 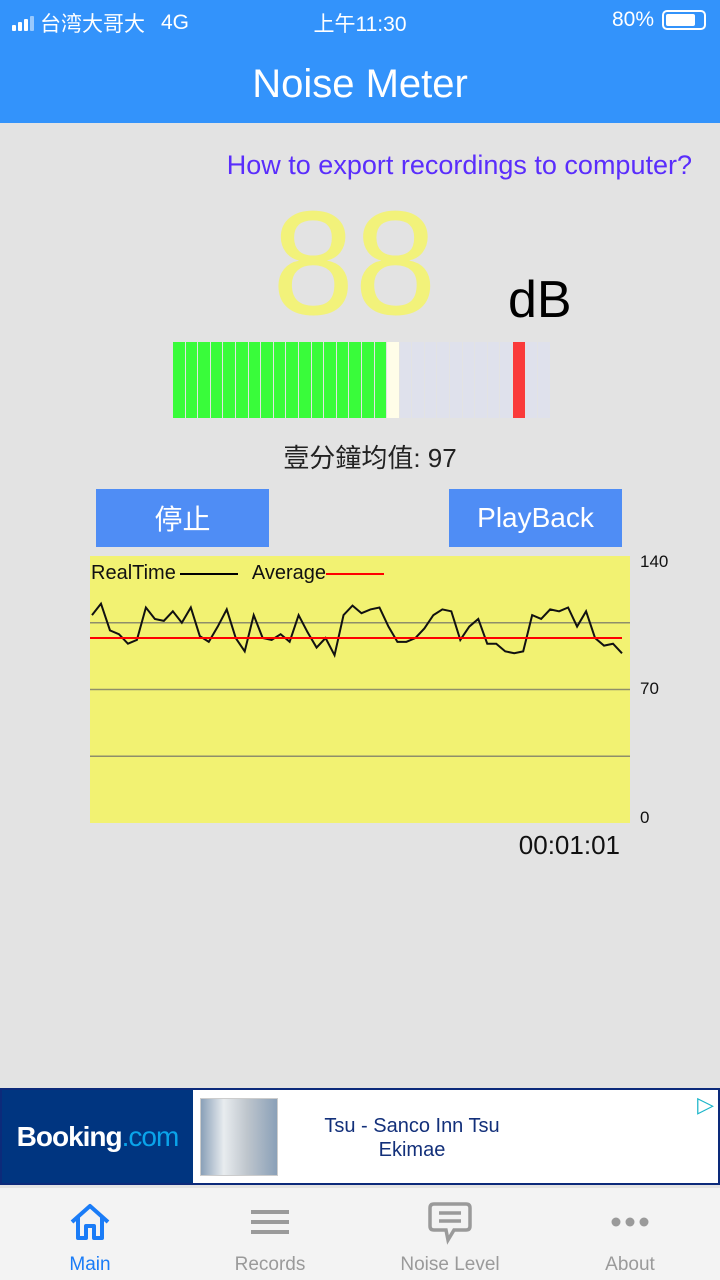 I want to click on y-tick-140: 140, so click(x=654, y=561).